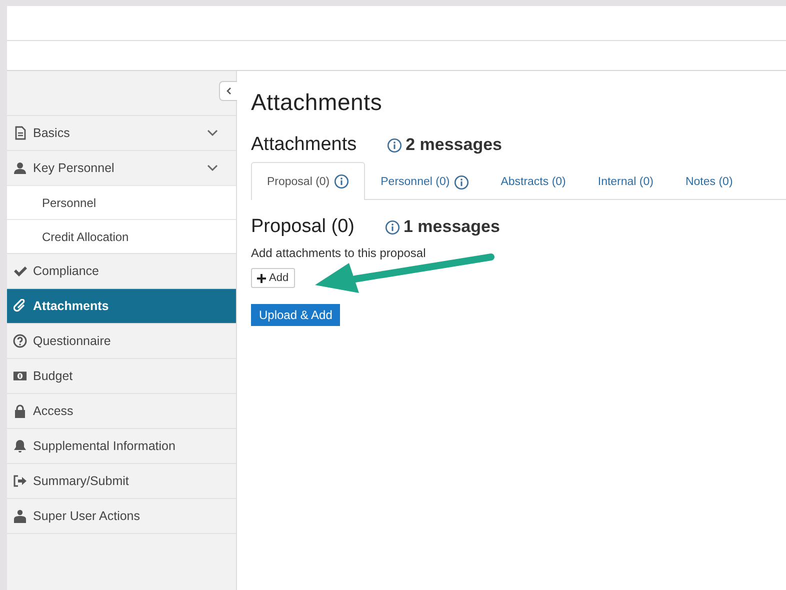  I want to click on check-icon, so click(20, 271).